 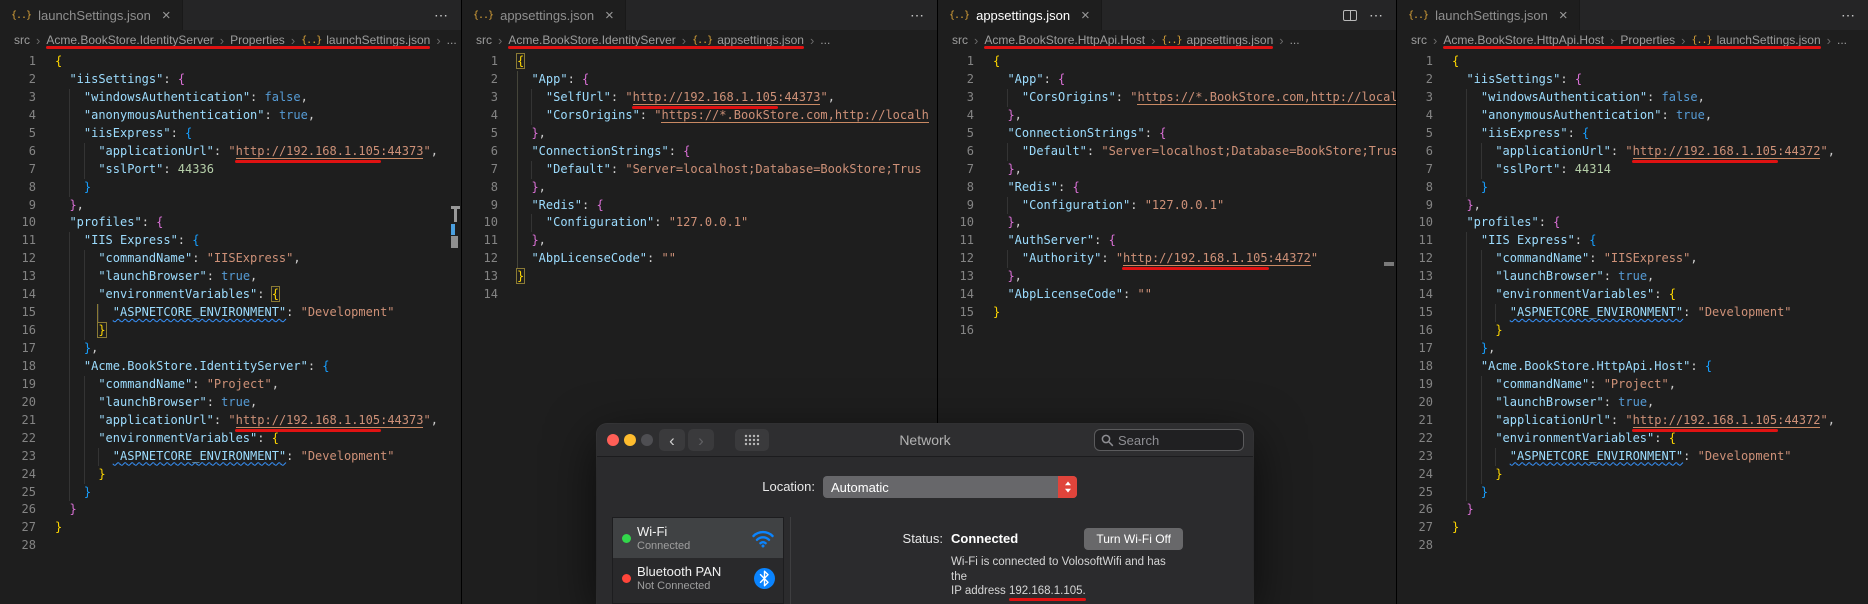 I want to click on window-titlebar: ‹ › Network Search, so click(x=925, y=440).